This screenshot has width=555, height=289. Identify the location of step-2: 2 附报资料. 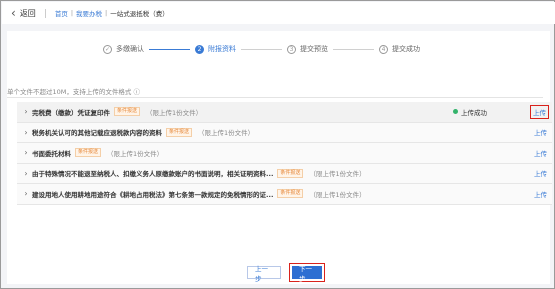
(215, 49).